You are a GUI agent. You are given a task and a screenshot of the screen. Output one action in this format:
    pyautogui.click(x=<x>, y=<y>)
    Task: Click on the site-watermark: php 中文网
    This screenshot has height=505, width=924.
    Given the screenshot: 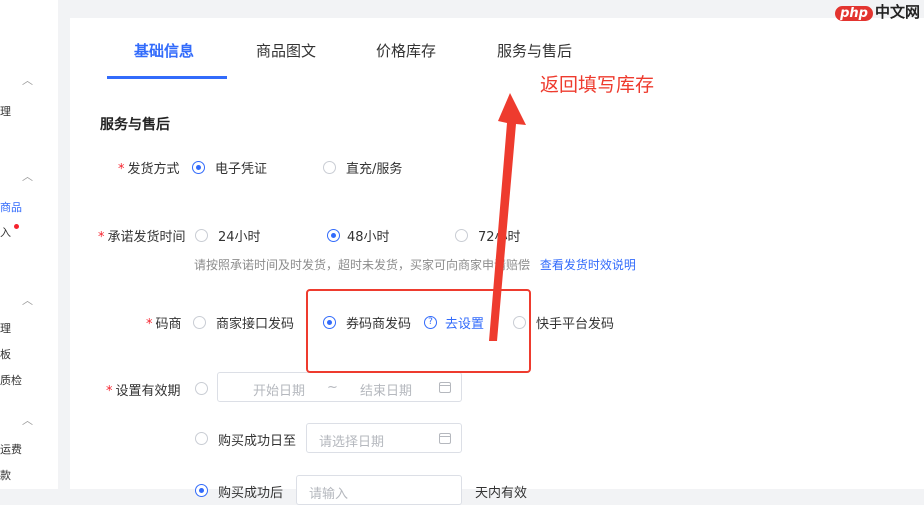 What is the action you would take?
    pyautogui.click(x=877, y=11)
    